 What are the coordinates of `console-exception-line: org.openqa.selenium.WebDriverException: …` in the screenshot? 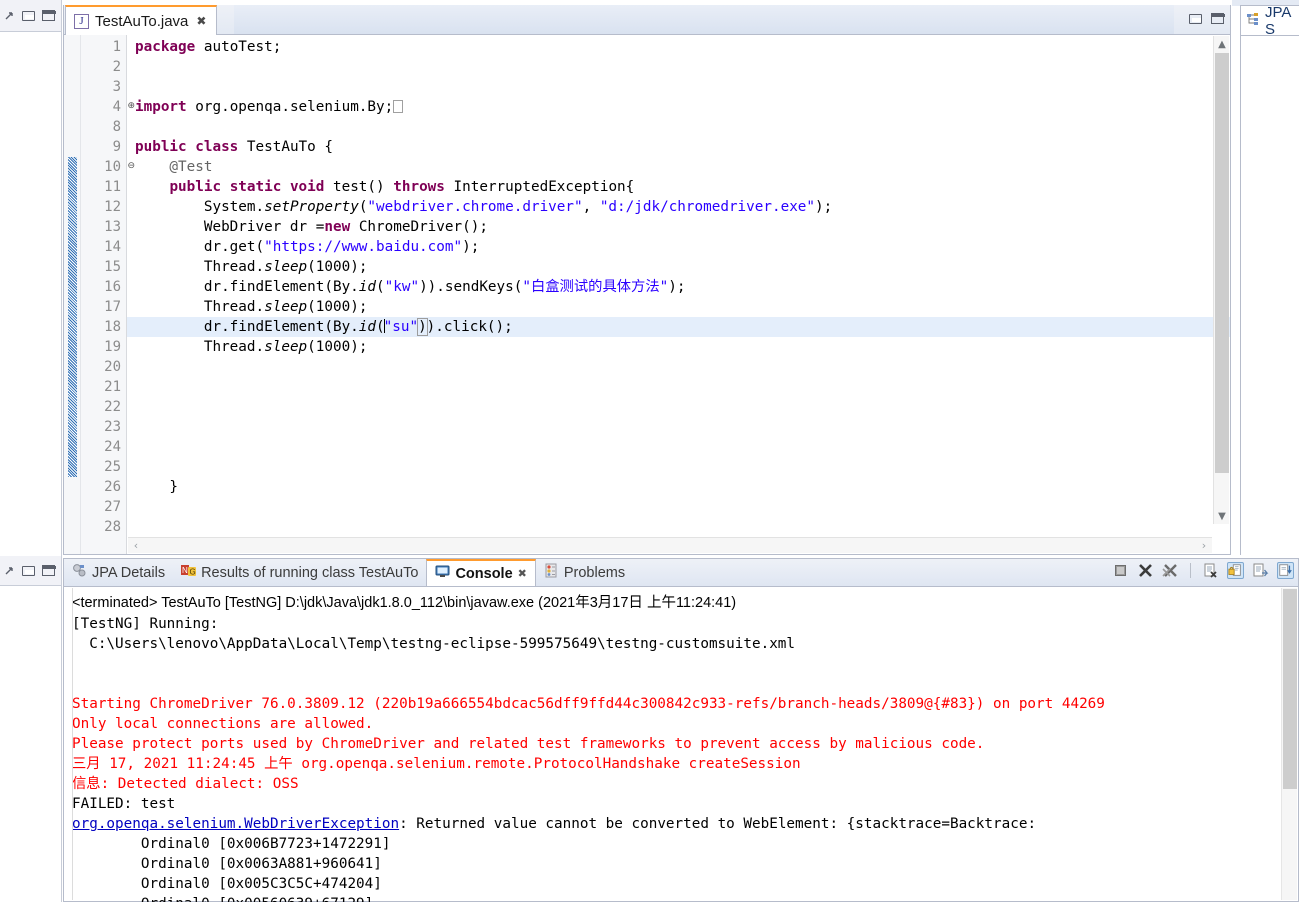 It's located at (685, 824).